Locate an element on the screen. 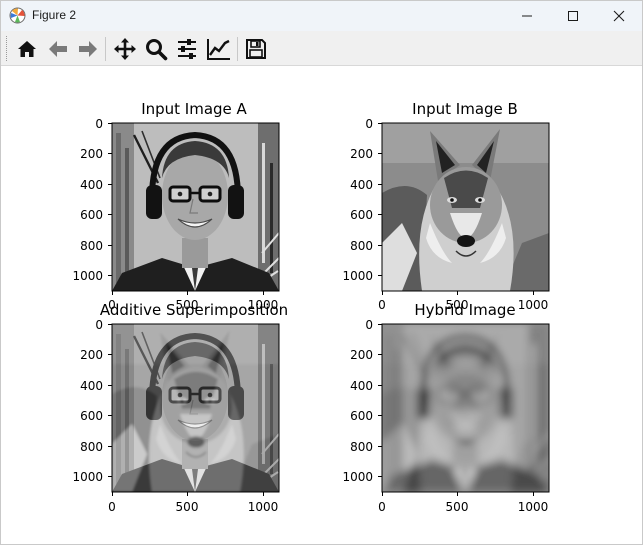 The image size is (643, 545). y-axis-a: 0 200 400 600 800 1000 is located at coordinates (92, 200).